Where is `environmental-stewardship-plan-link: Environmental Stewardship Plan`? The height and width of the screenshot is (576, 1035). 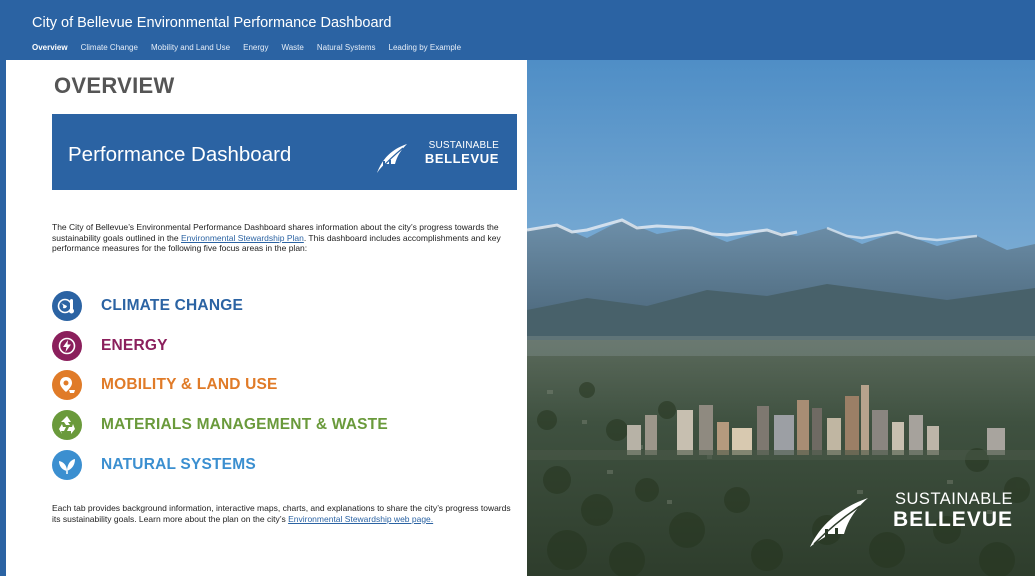
environmental-stewardship-plan-link: Environmental Stewardship Plan is located at coordinates (242, 238).